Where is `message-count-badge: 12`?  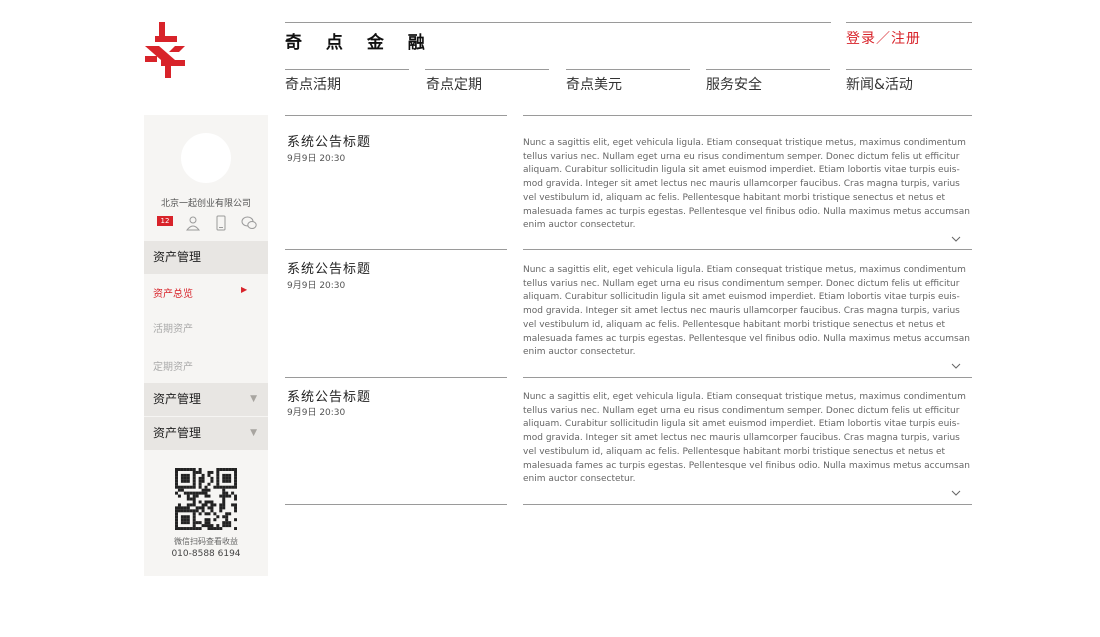 message-count-badge: 12 is located at coordinates (165, 221).